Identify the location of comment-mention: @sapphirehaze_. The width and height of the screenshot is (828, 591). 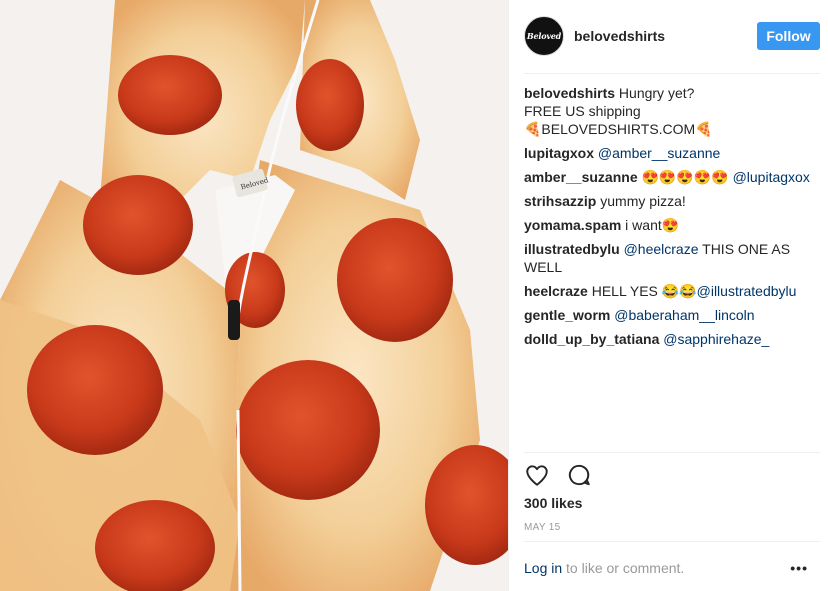
(716, 339).